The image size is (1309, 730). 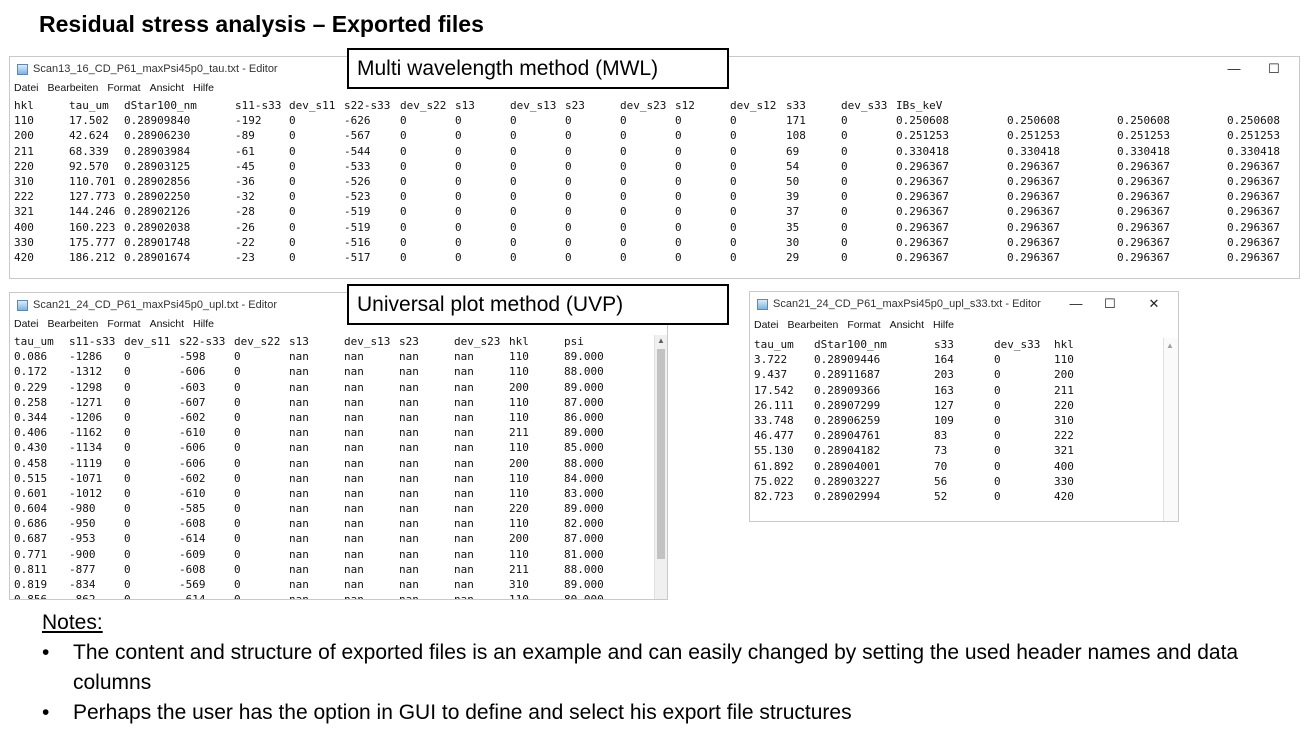 What do you see at coordinates (847, 360) in the screenshot?
I see `table-cell: 0.28909446` at bounding box center [847, 360].